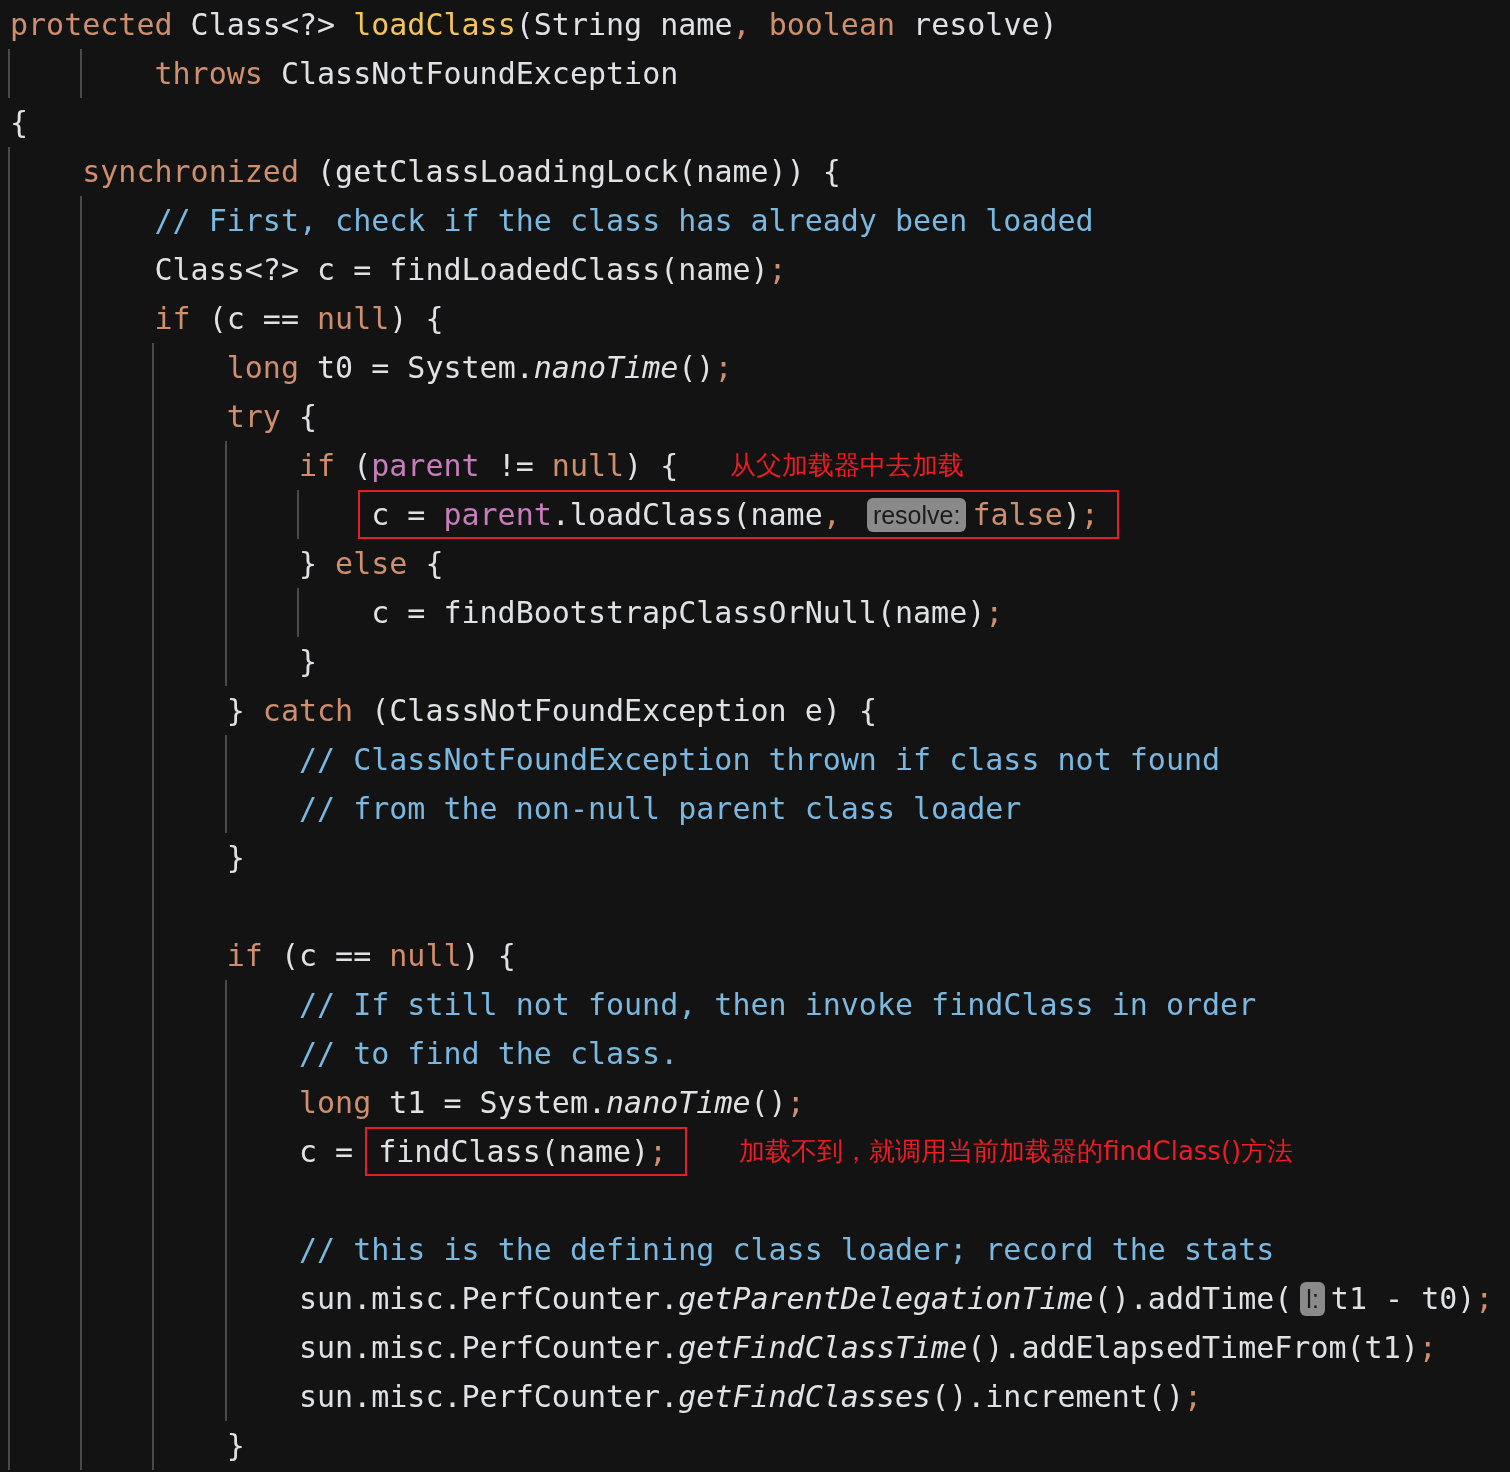  What do you see at coordinates (867, 1348) in the screenshot?
I see `code-text: sun.misc.PerfCounter.getFindClassTime().addElapsedTimeFrom(t1);` at bounding box center [867, 1348].